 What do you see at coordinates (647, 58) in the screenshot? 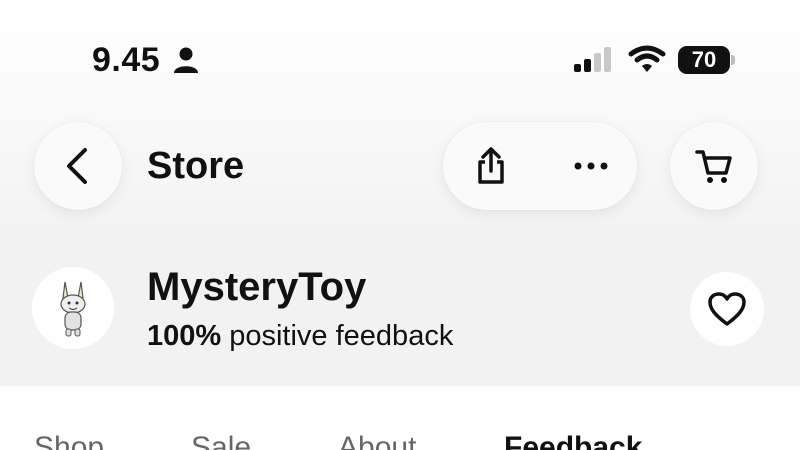
I see `wifi-icon` at bounding box center [647, 58].